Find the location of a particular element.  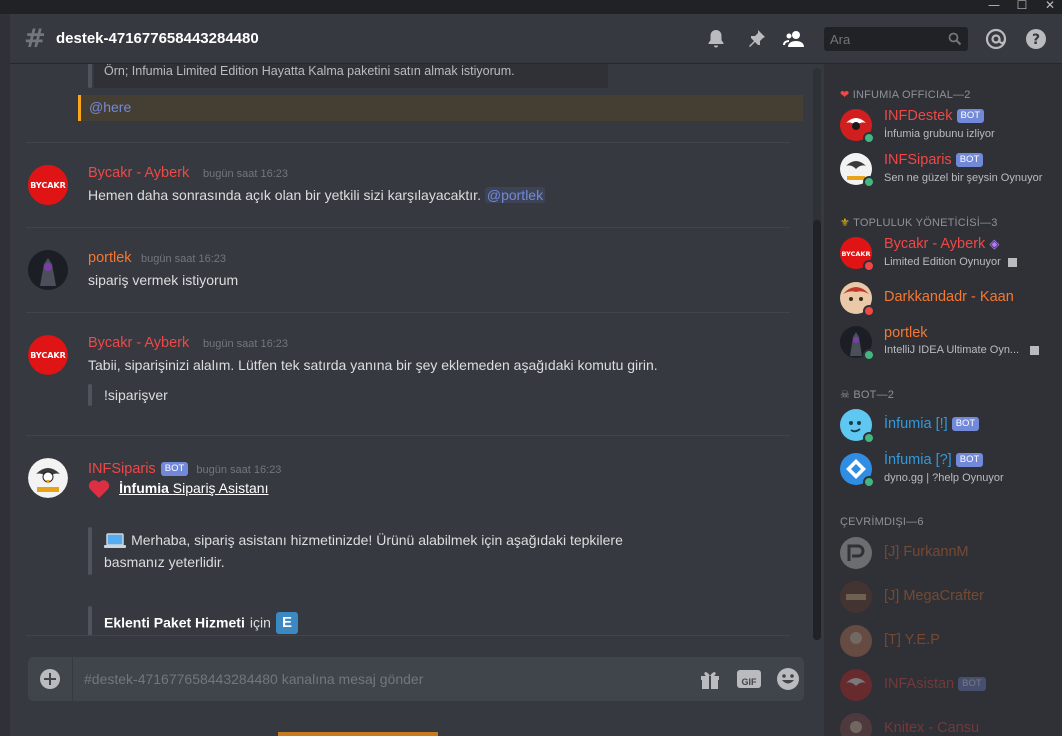

search-input is located at coordinates (886, 39).